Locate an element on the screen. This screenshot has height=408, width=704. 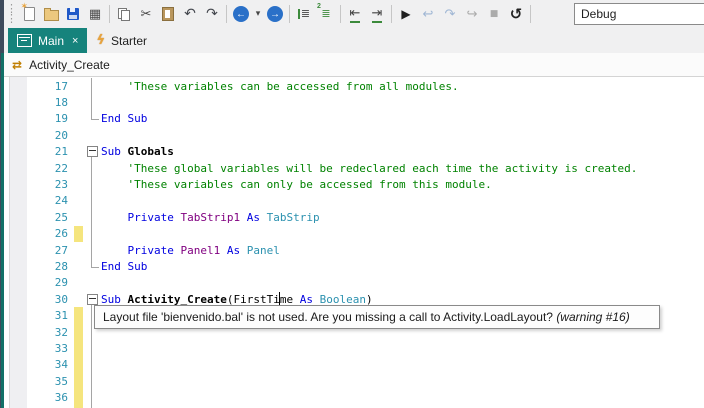
token-id: Panel1 is located at coordinates (200, 250).